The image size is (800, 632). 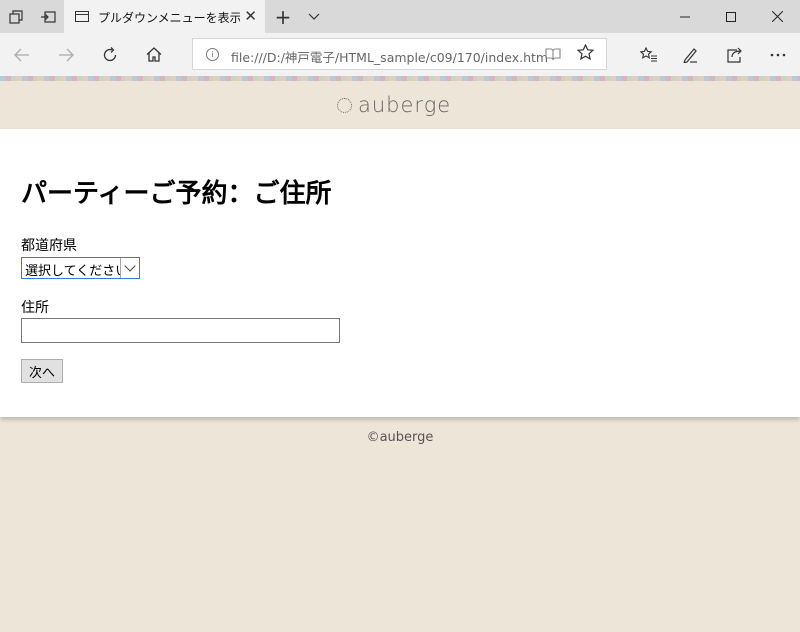 I want to click on share-icon, so click(x=734, y=54).